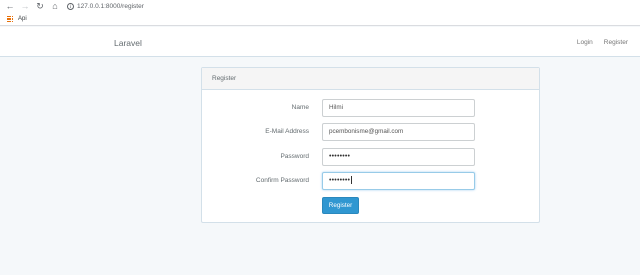  I want to click on card-title: Register, so click(370, 79).